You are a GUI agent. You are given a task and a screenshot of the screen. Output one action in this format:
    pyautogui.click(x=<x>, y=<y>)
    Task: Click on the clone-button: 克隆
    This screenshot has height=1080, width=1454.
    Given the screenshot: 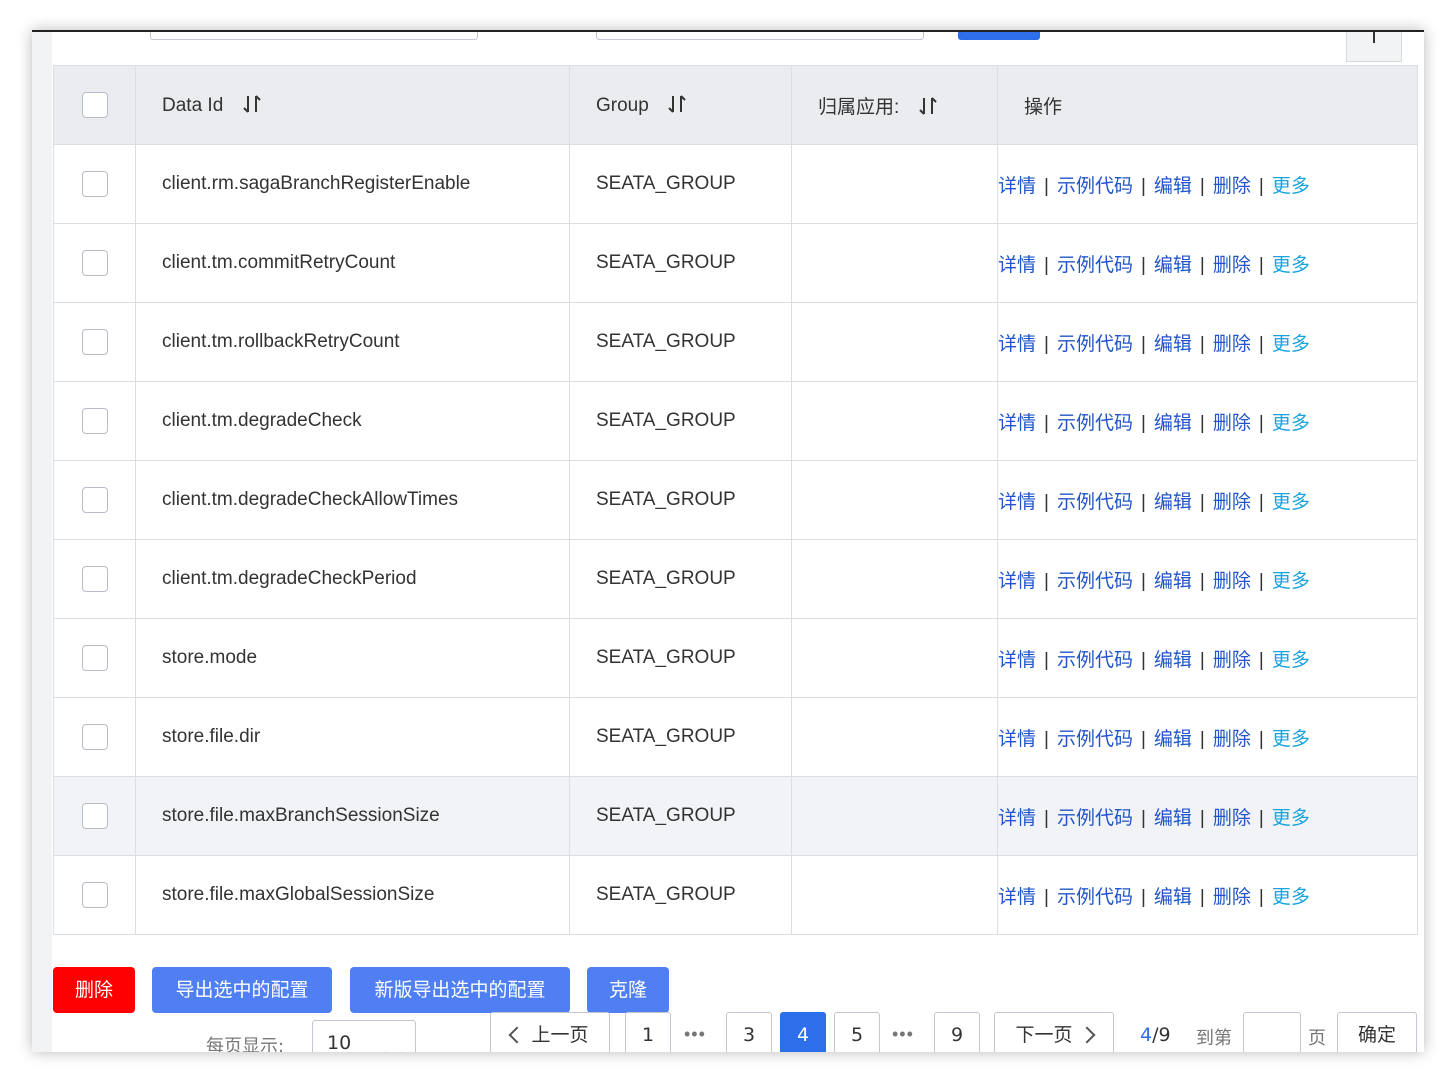 What is the action you would take?
    pyautogui.click(x=628, y=990)
    